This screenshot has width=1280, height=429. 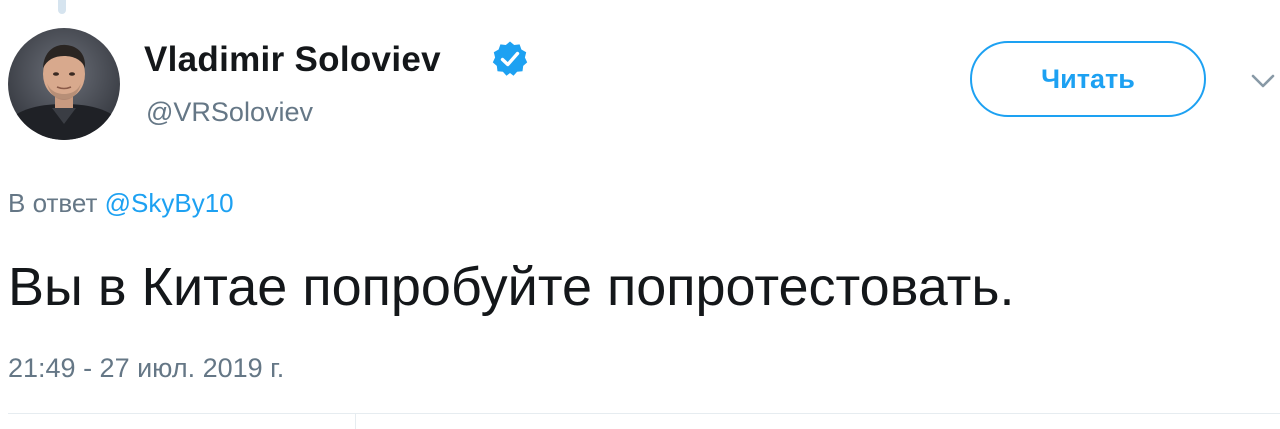 What do you see at coordinates (62, 7) in the screenshot?
I see `thread-connector-line` at bounding box center [62, 7].